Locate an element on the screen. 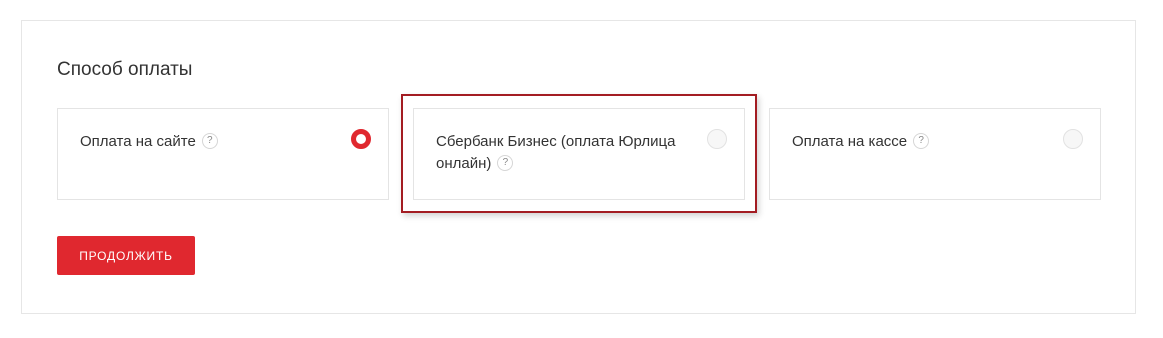 This screenshot has height=338, width=1163. option-label-container: Сбербанк Бизнес (оплата Юрлица онлайн)? is located at coordinates (556, 153).